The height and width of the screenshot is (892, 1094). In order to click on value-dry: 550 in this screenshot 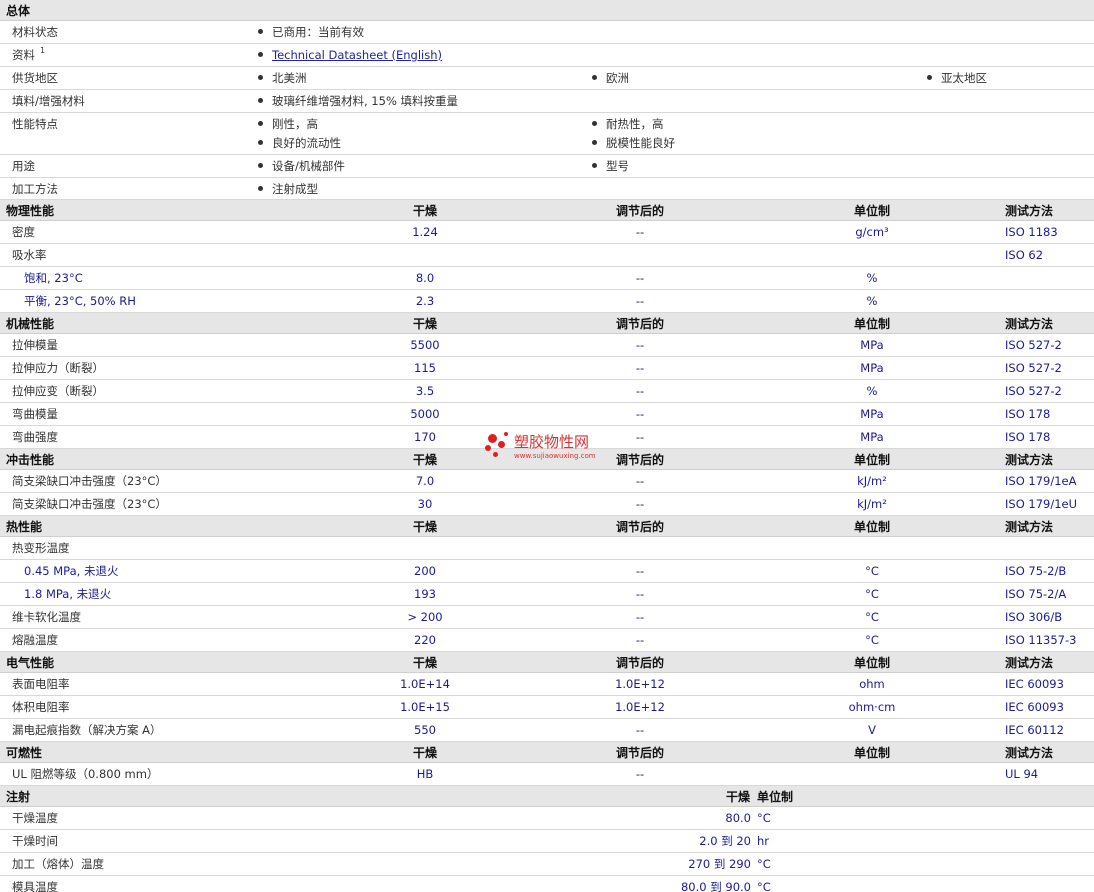, I will do `click(425, 730)`.